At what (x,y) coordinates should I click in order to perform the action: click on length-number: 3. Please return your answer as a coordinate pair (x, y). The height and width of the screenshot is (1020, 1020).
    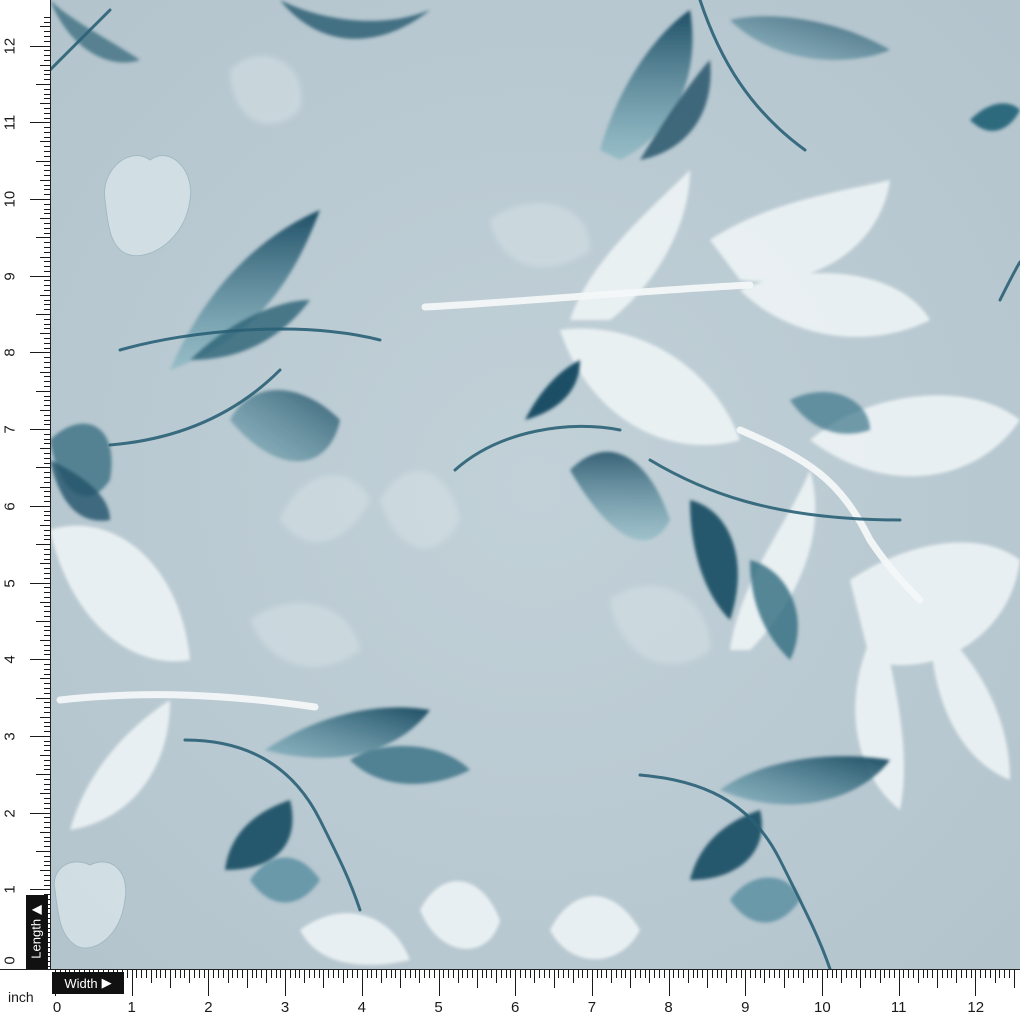
    Looking at the image, I should click on (10, 736).